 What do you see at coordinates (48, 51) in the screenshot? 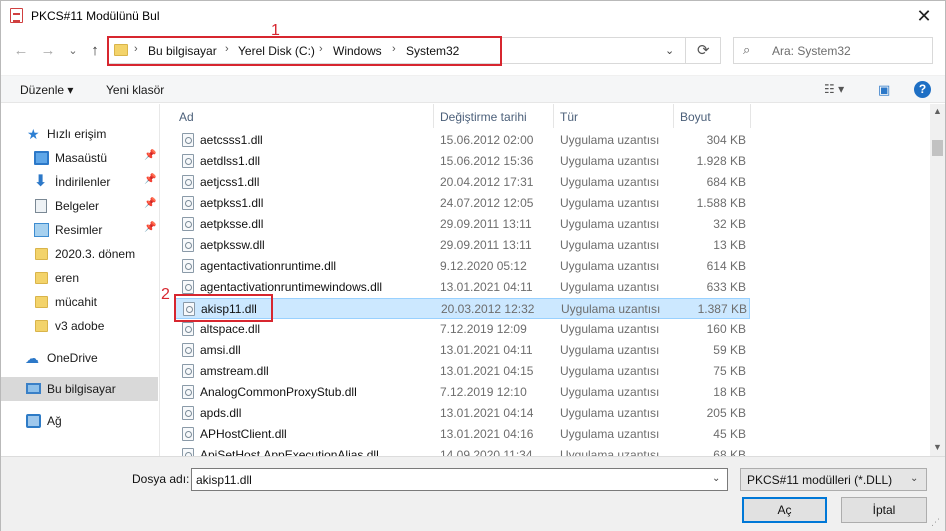
I see `forward-arrow-icon: →` at bounding box center [48, 51].